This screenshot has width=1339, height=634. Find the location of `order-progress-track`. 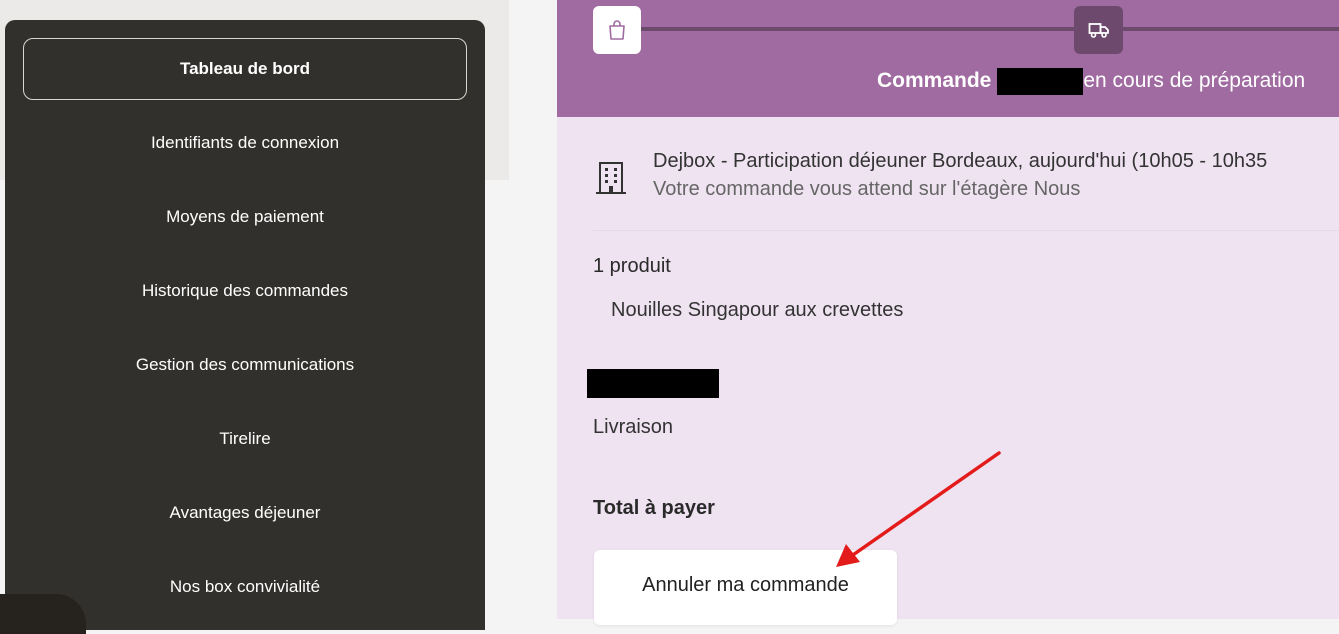

order-progress-track is located at coordinates (989, 29).